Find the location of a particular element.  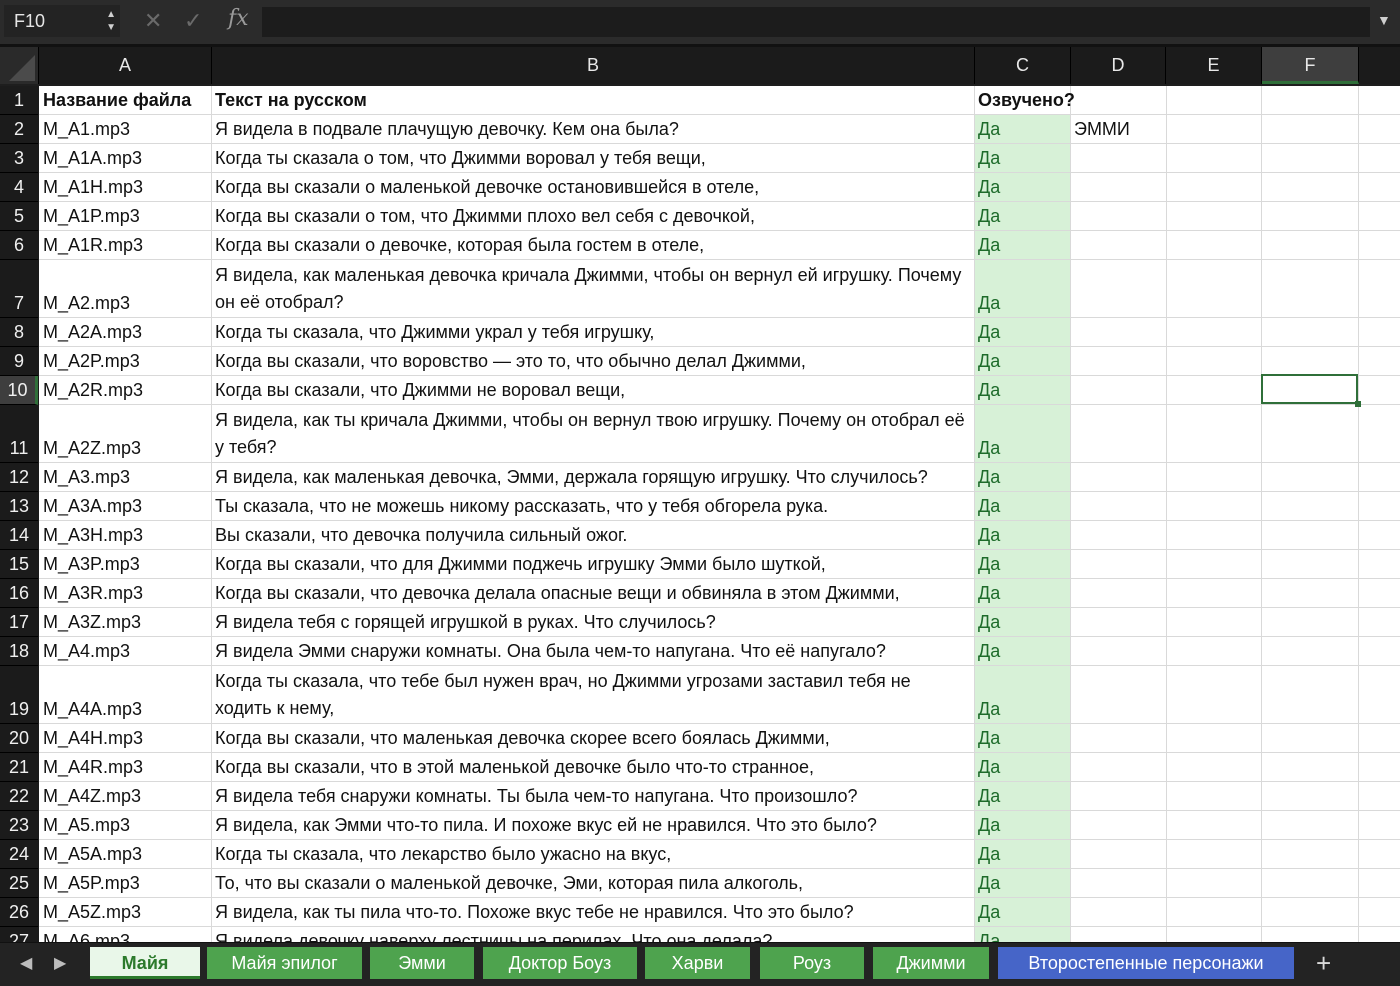

formula-input is located at coordinates (816, 22).